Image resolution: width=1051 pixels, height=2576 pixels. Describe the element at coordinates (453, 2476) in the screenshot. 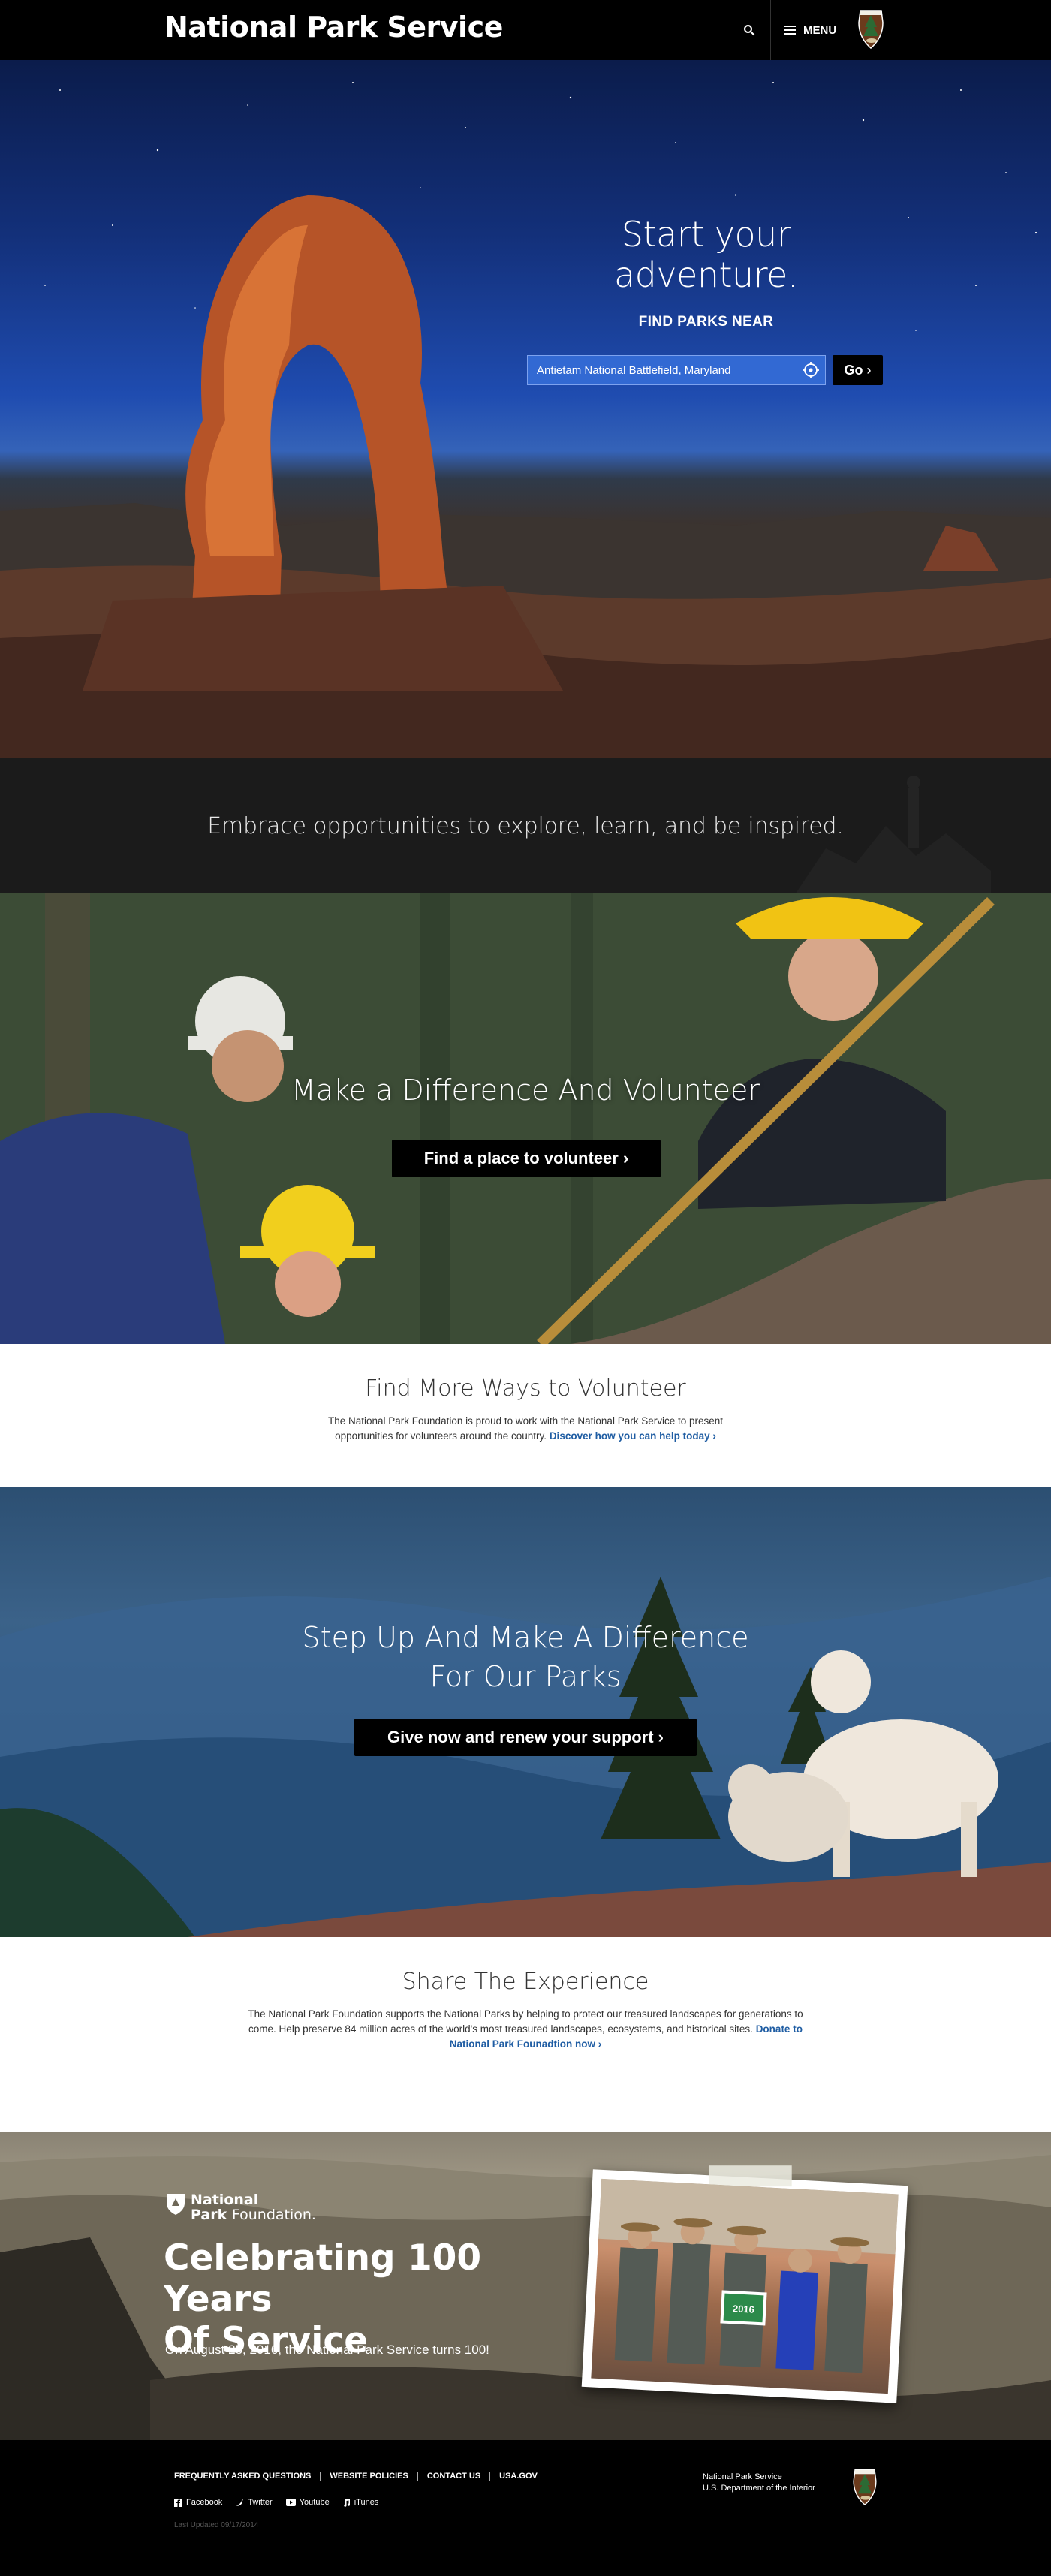

I see `footer-link-contact: CONTACT US` at that location.